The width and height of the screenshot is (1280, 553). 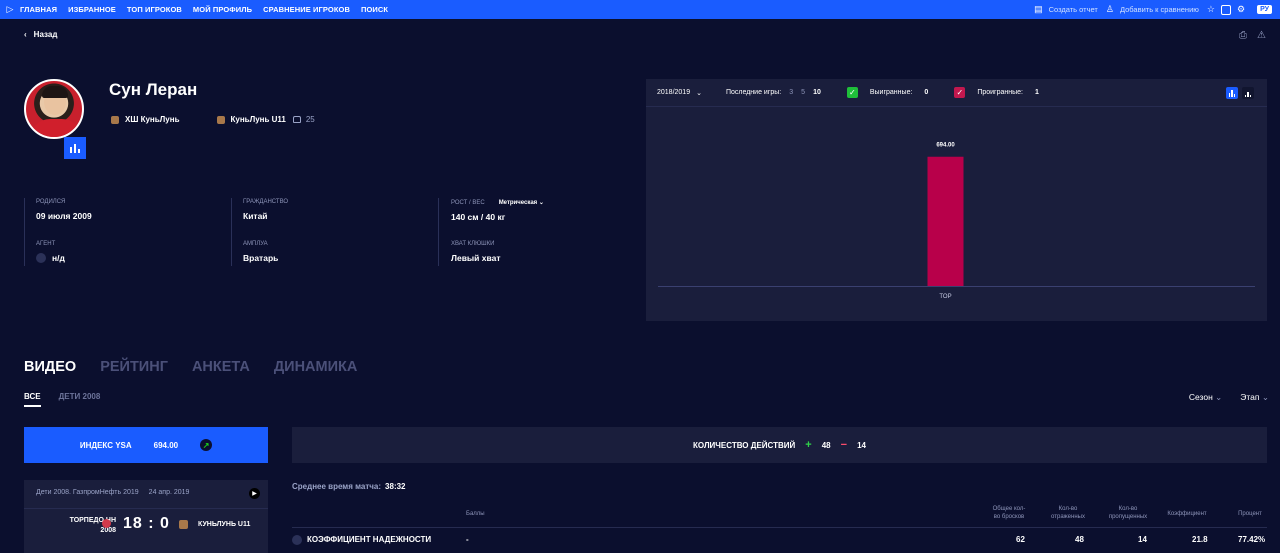 I want to click on home-team-logo-icon, so click(x=106, y=523).